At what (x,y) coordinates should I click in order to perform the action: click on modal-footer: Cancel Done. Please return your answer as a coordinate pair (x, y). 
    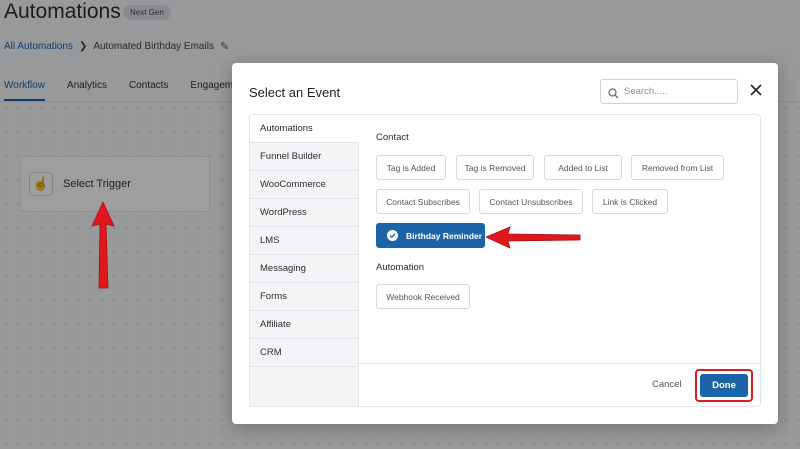
    Looking at the image, I should click on (559, 384).